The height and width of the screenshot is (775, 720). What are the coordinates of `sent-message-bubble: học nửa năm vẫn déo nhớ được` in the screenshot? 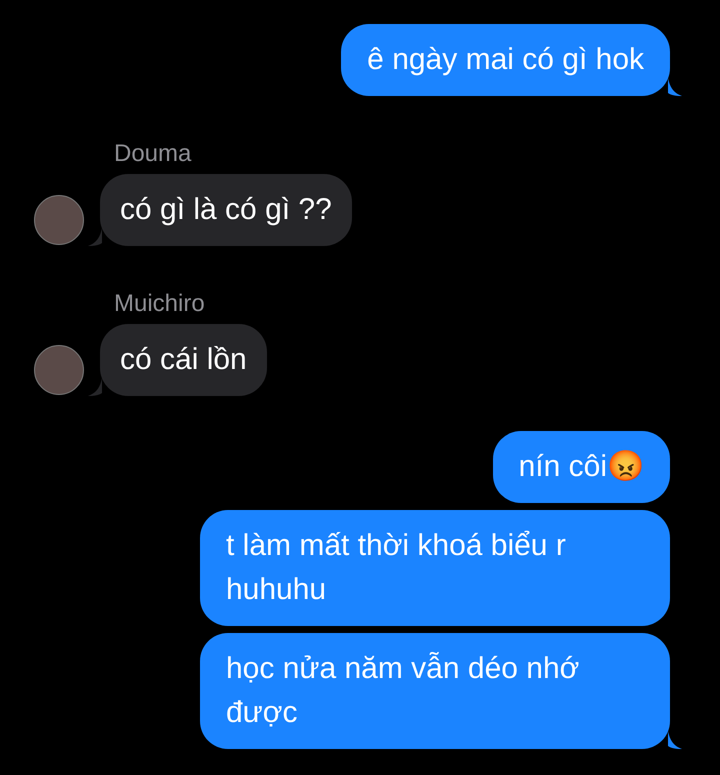 It's located at (435, 691).